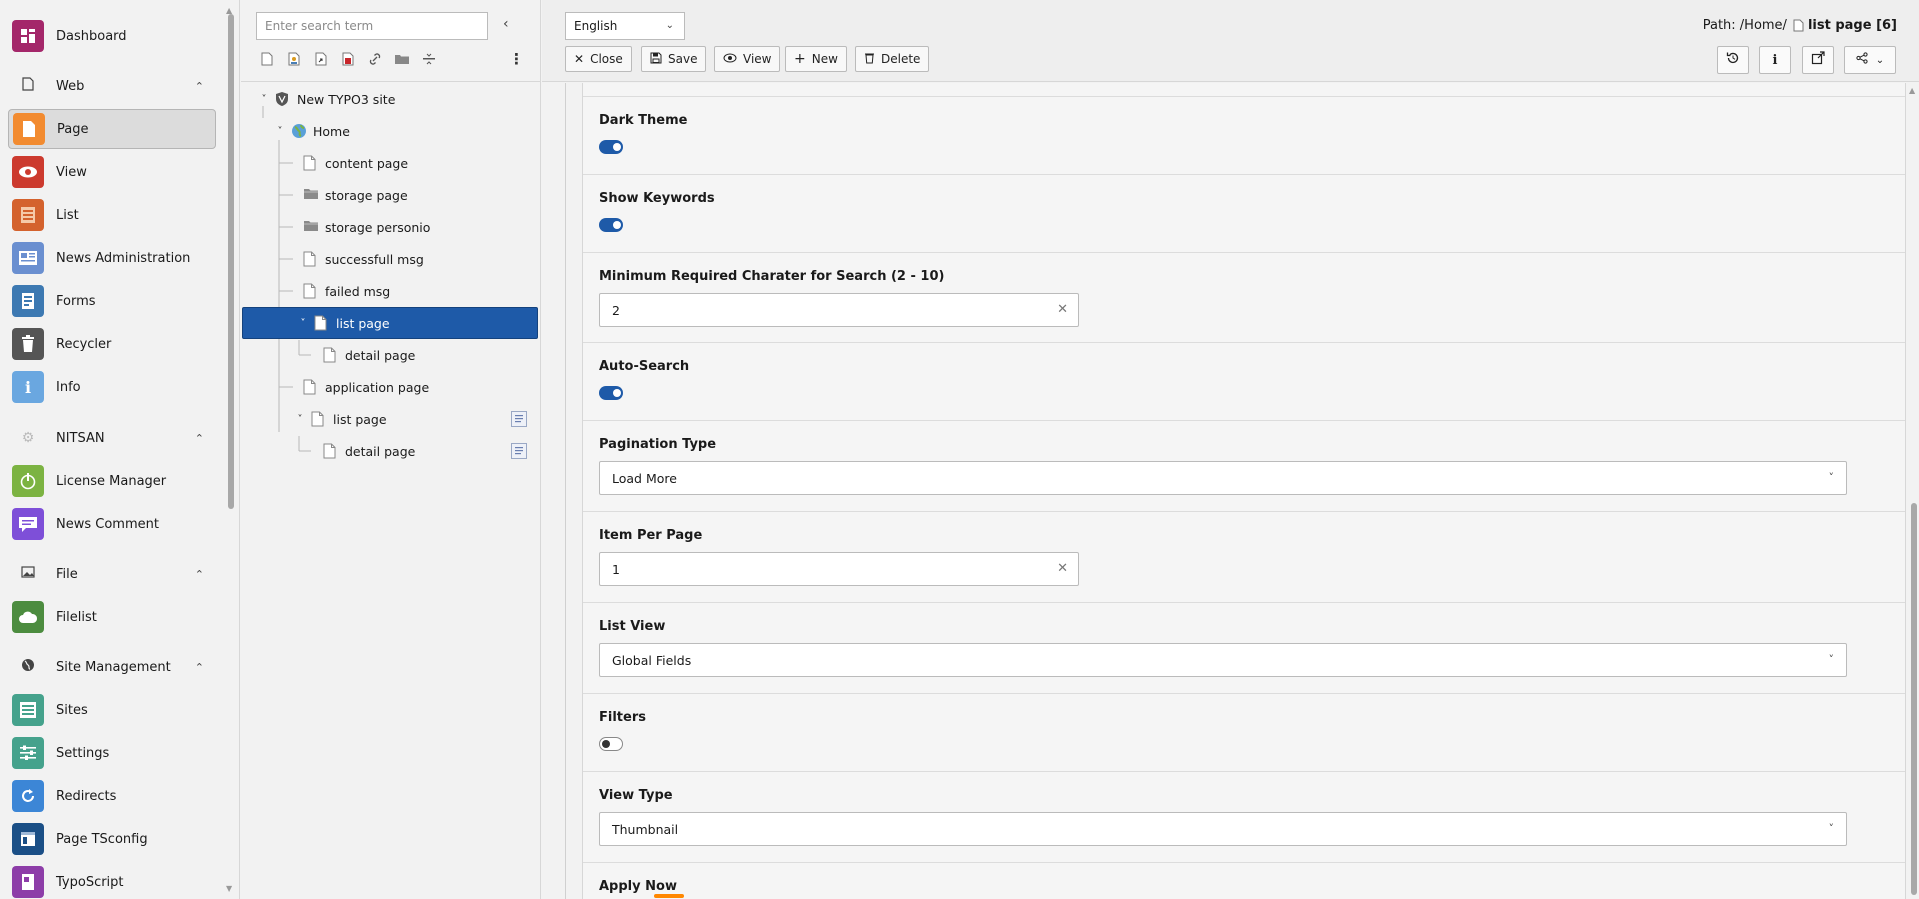 Image resolution: width=1919 pixels, height=899 pixels. Describe the element at coordinates (1870, 60) in the screenshot. I see `share-button: ⌄` at that location.